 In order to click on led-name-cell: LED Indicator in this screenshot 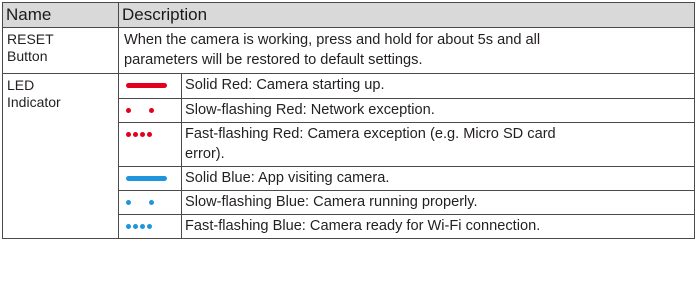, I will do `click(60, 156)`.